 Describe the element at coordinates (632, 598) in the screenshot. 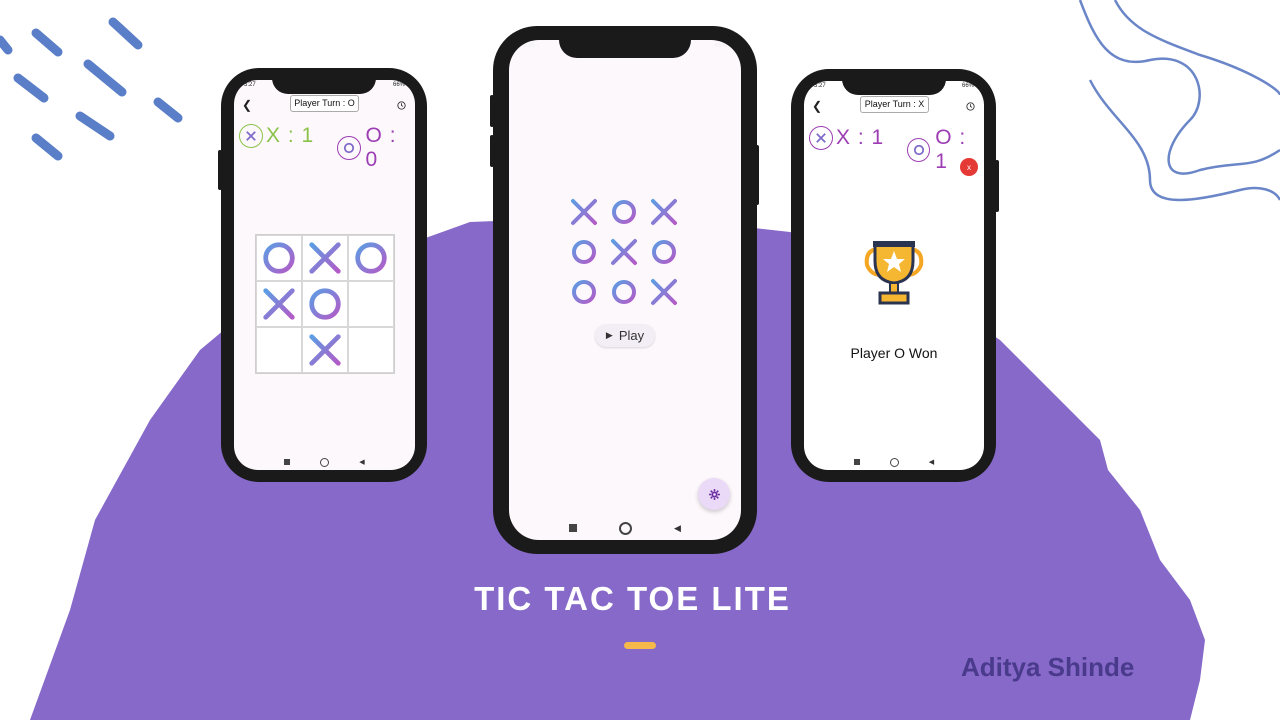

I see `page-title: TIC TAC TOE LITE` at that location.